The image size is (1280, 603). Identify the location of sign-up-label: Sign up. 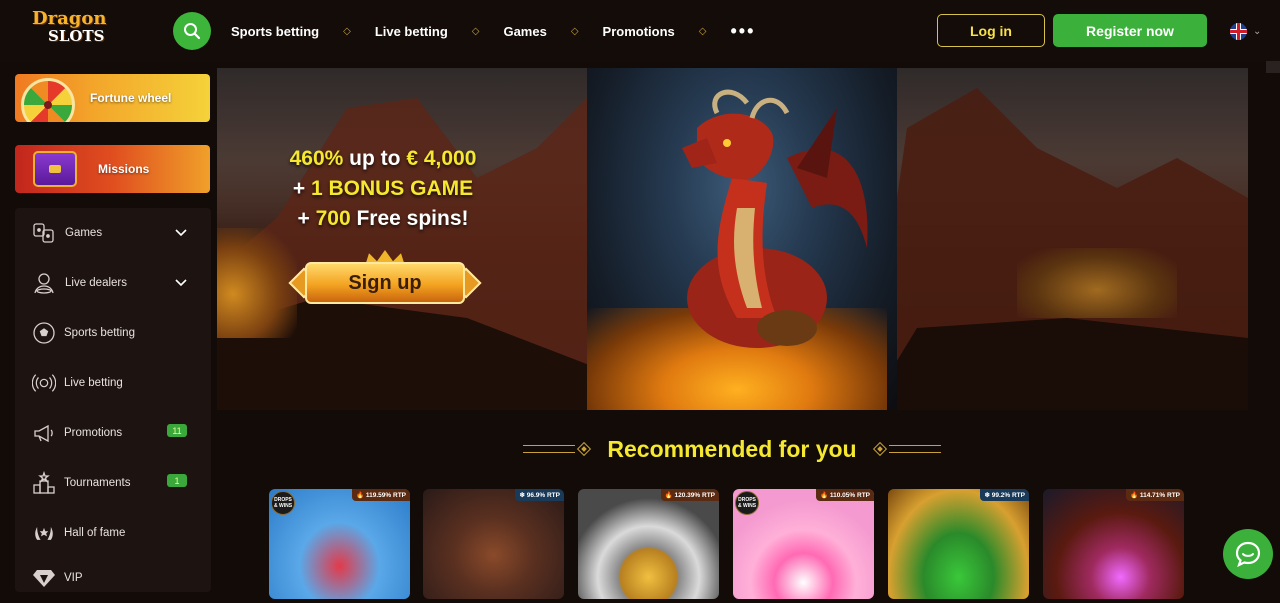
(385, 283).